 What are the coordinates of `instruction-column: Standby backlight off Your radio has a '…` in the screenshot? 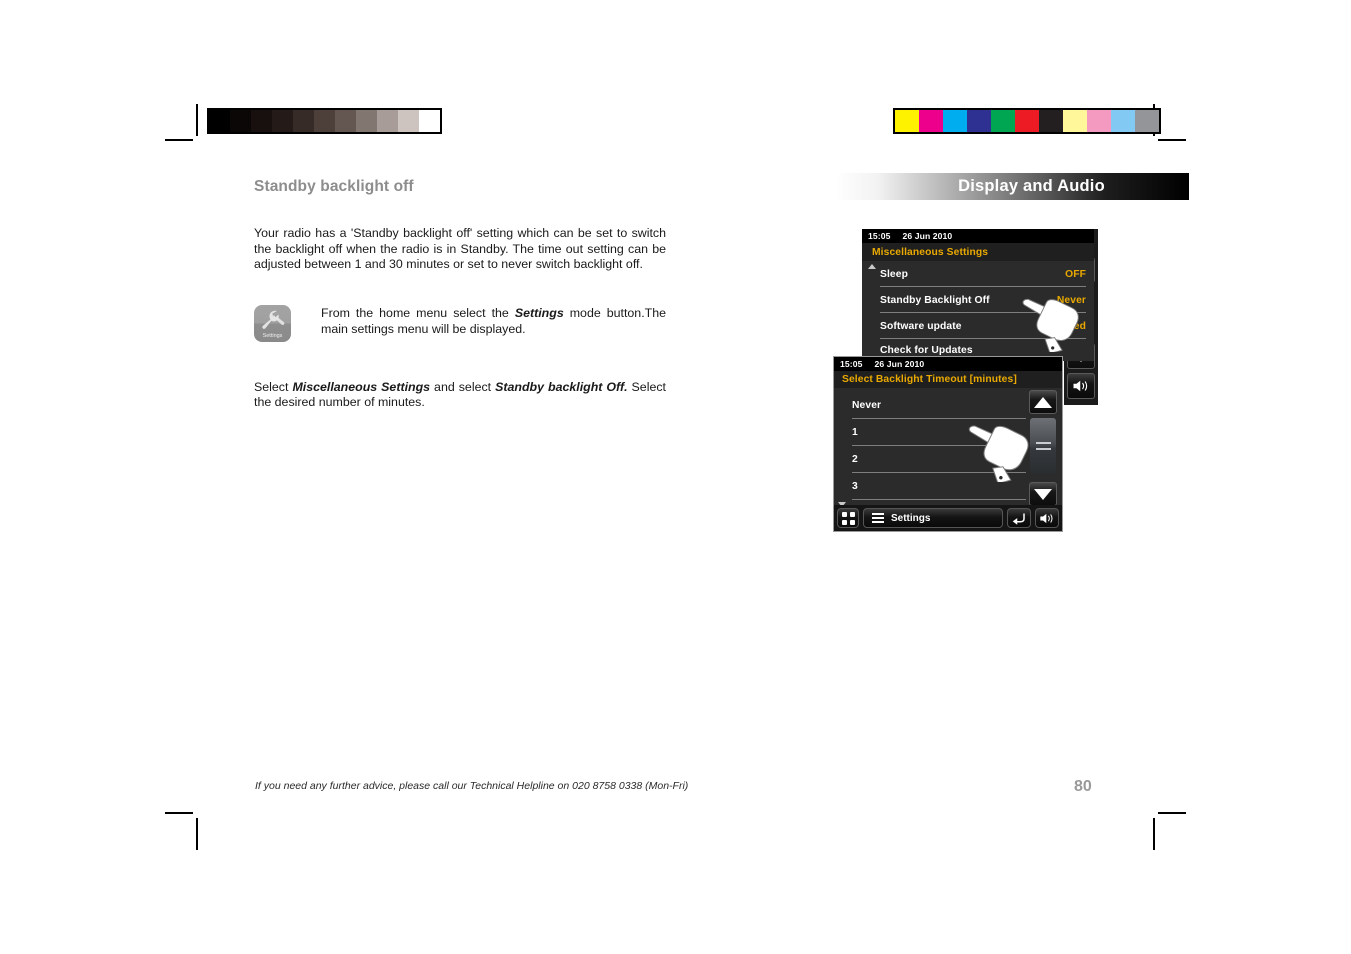 It's located at (460, 294).